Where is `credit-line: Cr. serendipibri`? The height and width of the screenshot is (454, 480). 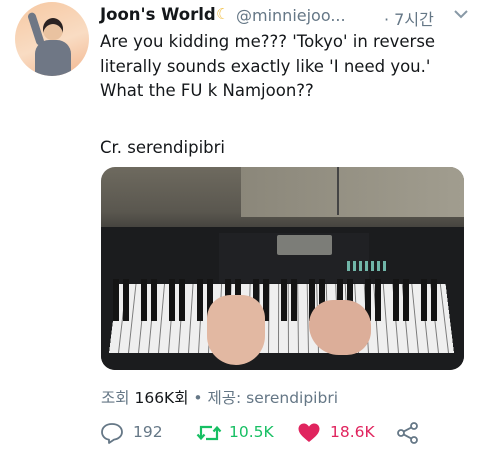
credit-line: Cr. serendipibri is located at coordinates (162, 147).